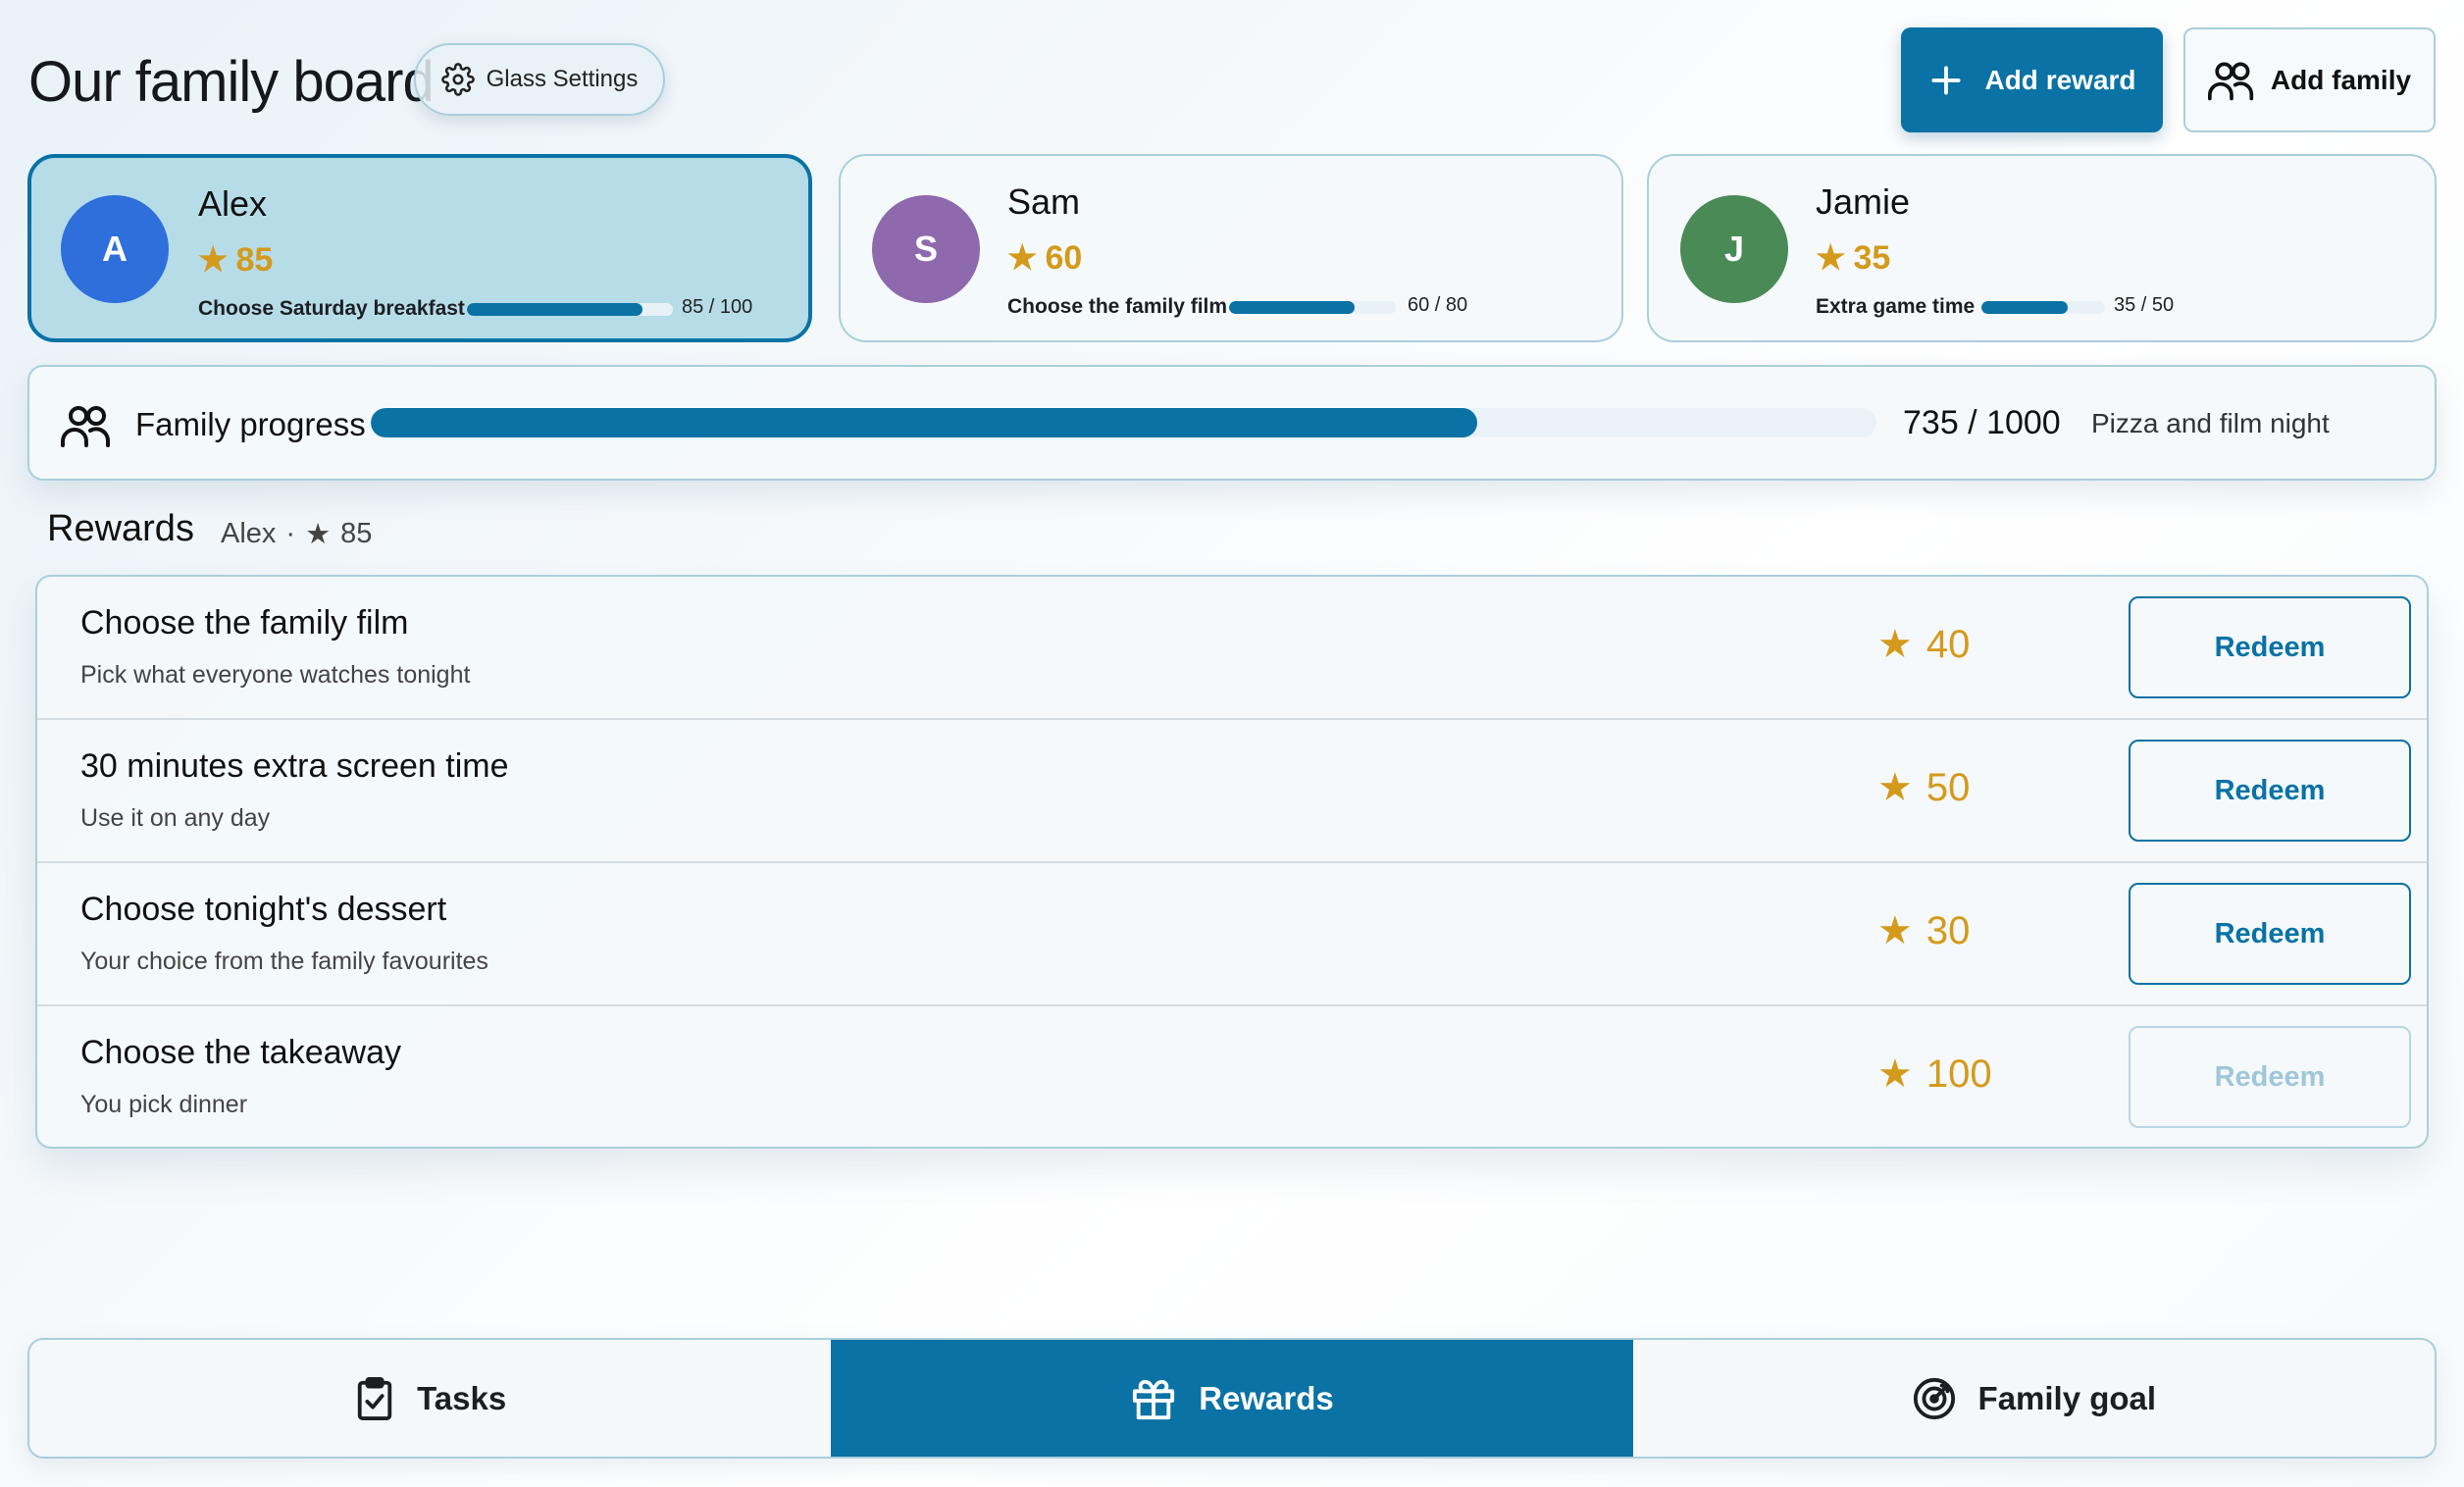 The height and width of the screenshot is (1487, 2464). I want to click on member-name: Sam, so click(1044, 202).